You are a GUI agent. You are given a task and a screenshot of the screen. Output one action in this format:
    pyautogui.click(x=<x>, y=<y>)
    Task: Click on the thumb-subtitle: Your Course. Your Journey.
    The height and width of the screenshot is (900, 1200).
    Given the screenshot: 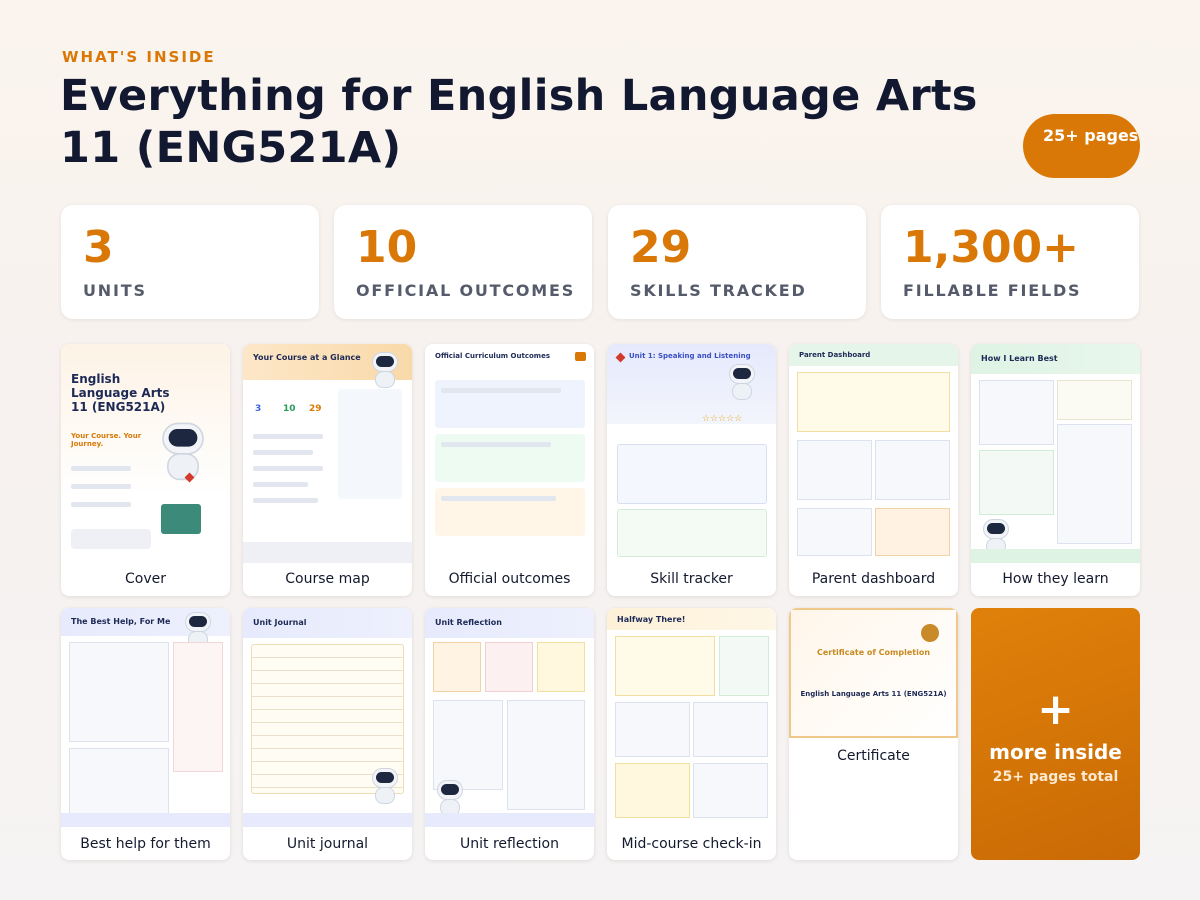 What is the action you would take?
    pyautogui.click(x=106, y=440)
    